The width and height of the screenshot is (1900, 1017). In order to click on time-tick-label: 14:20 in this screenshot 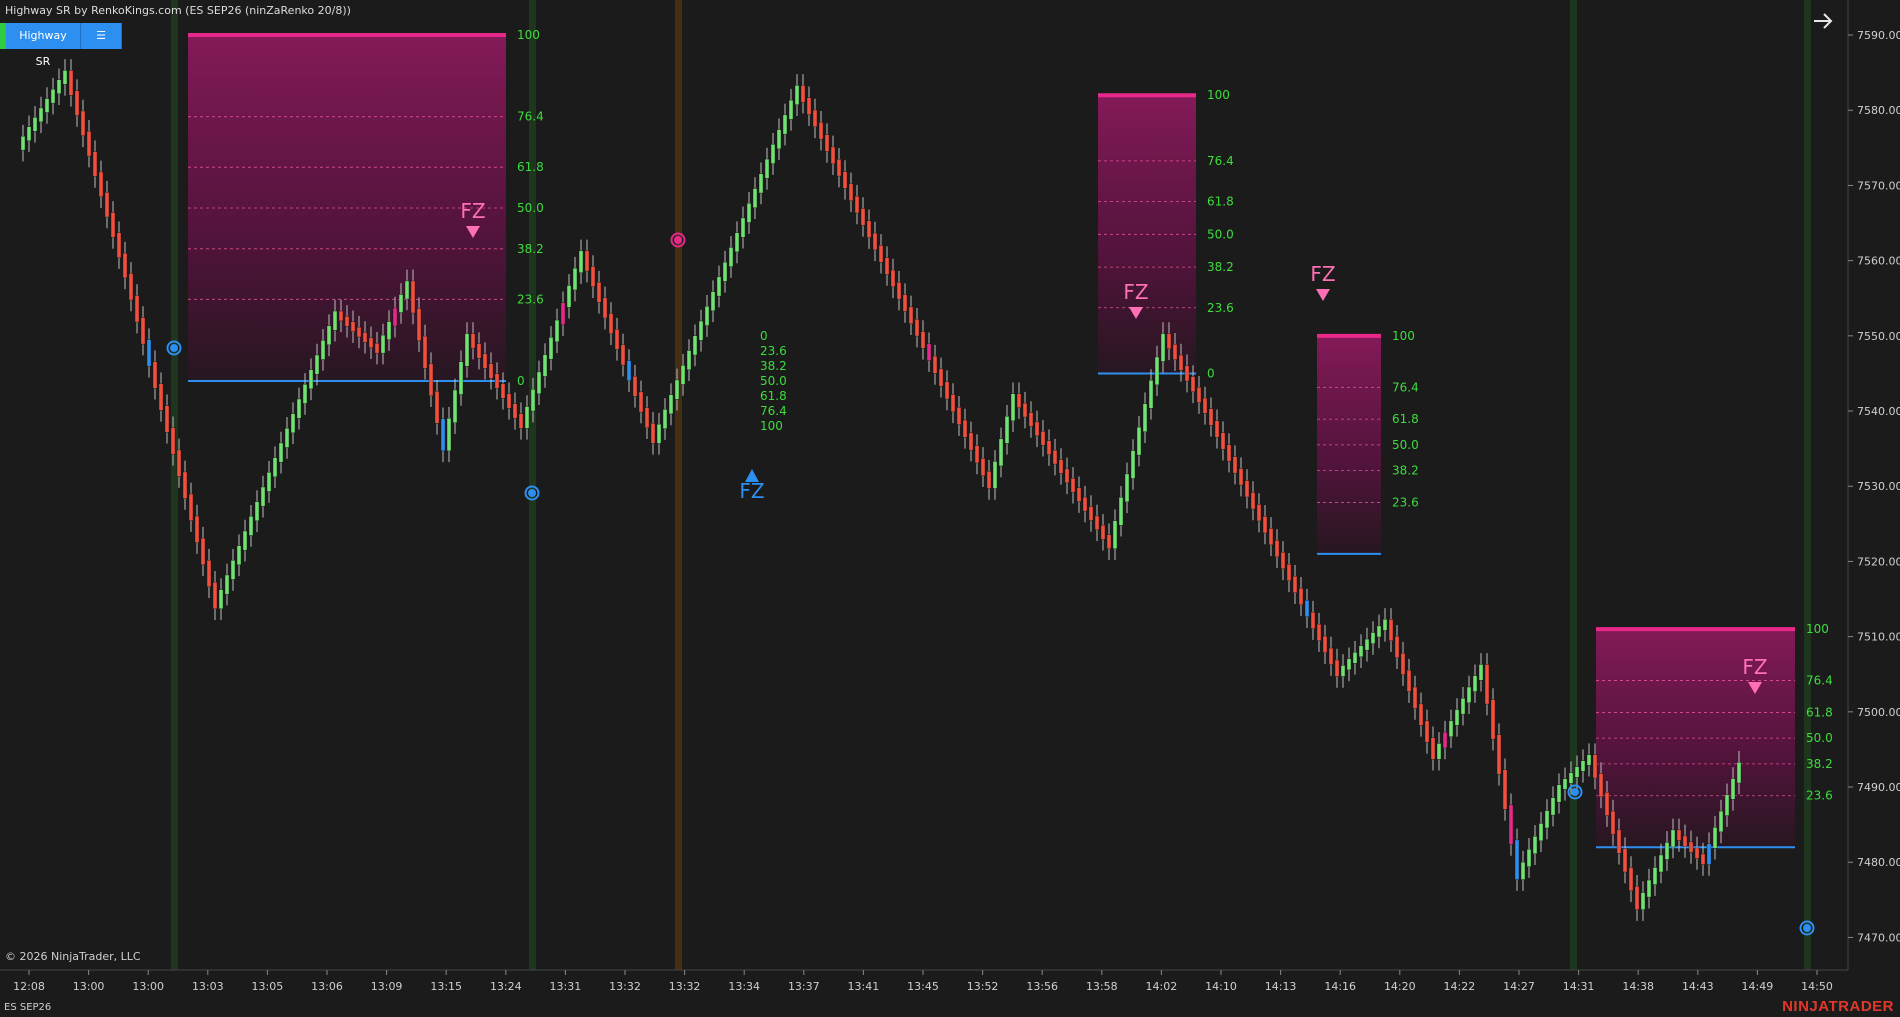, I will do `click(1400, 986)`.